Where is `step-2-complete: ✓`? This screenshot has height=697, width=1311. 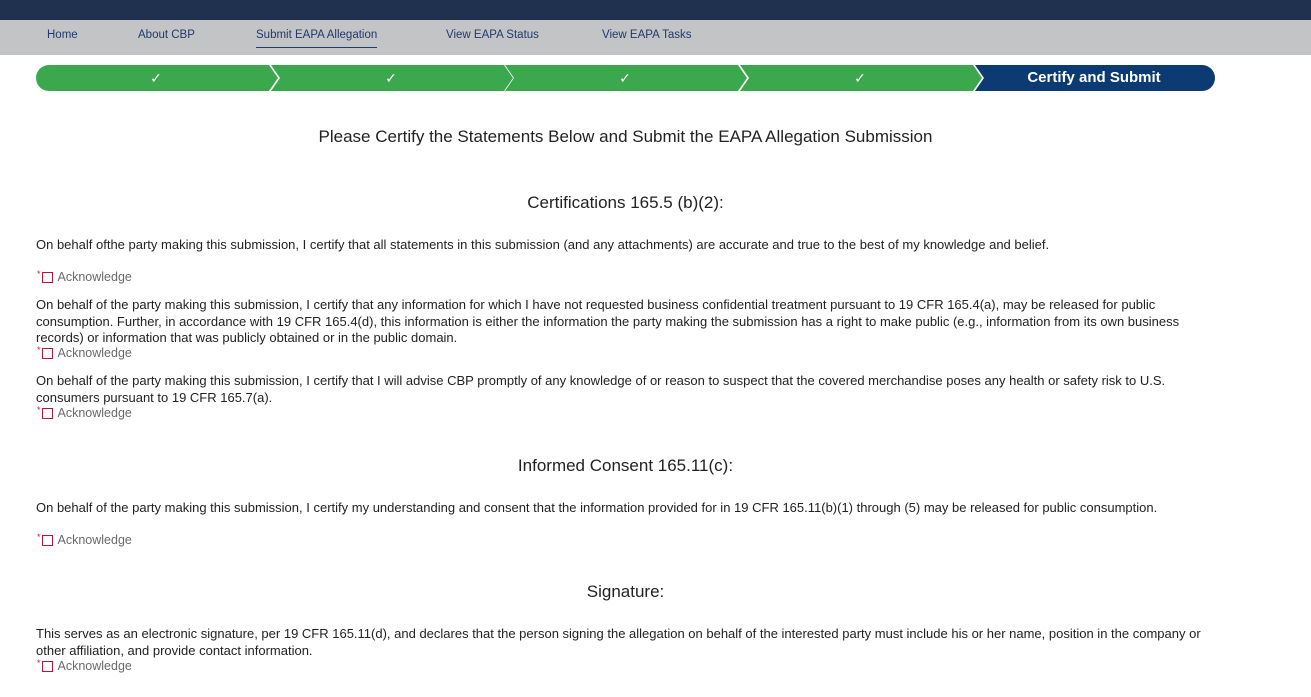
step-2-complete: ✓ is located at coordinates (392, 78).